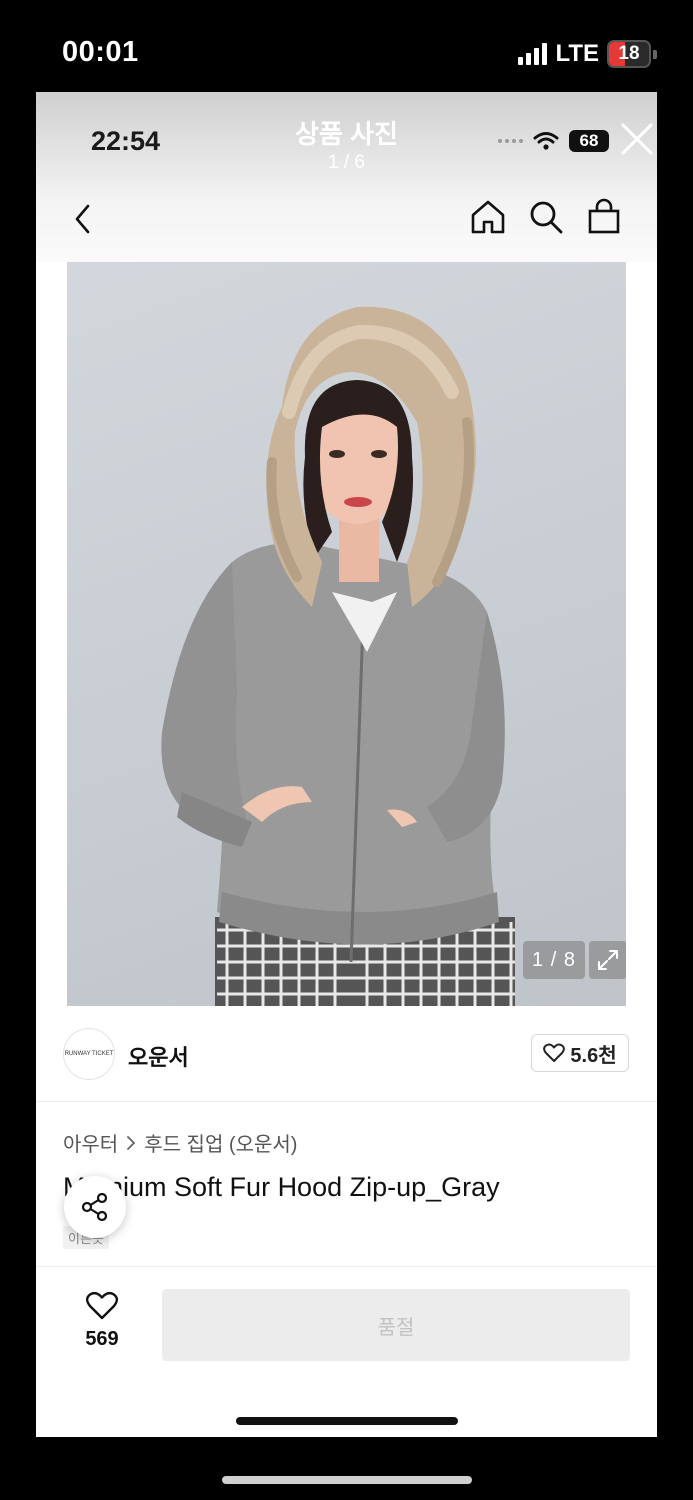 The width and height of the screenshot is (693, 1500). I want to click on close-icon, so click(637, 139).